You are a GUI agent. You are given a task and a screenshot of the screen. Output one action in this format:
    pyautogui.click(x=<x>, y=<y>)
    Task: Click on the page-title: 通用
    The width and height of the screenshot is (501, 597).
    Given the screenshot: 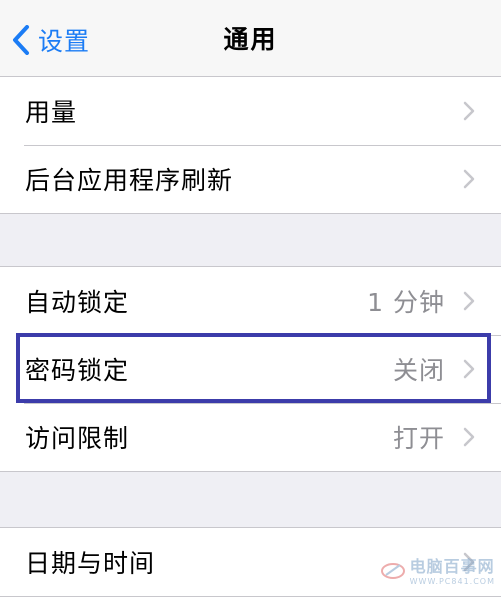 What is the action you would take?
    pyautogui.click(x=250, y=39)
    